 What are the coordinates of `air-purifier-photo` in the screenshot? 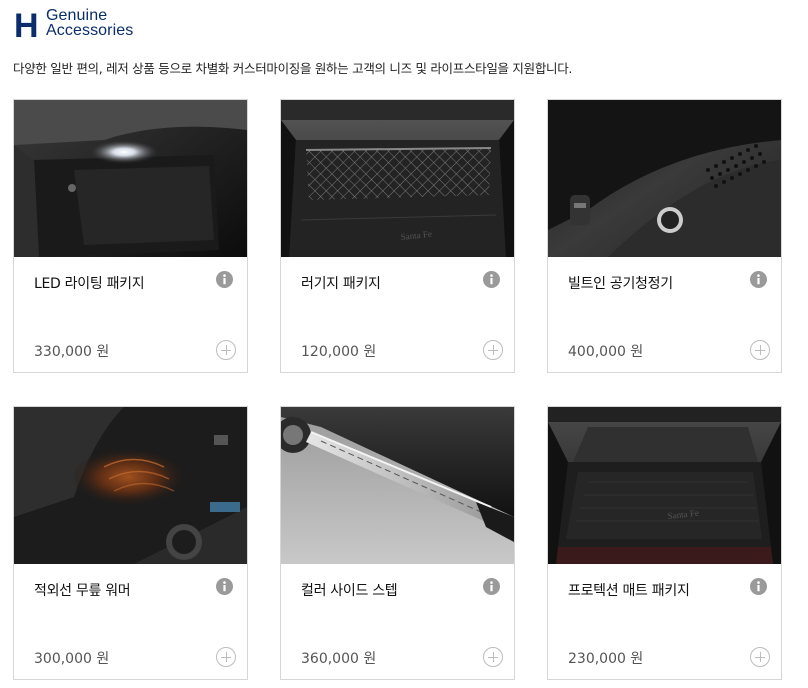 It's located at (664, 178).